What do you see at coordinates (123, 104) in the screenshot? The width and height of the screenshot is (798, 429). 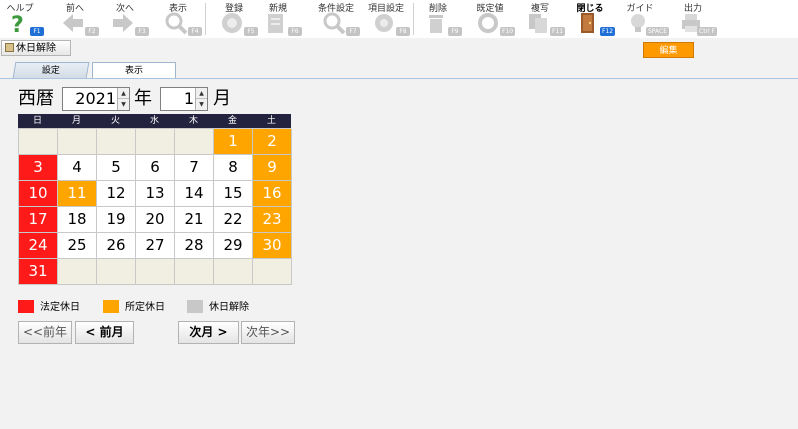 I see `year-down-icon: ▼` at bounding box center [123, 104].